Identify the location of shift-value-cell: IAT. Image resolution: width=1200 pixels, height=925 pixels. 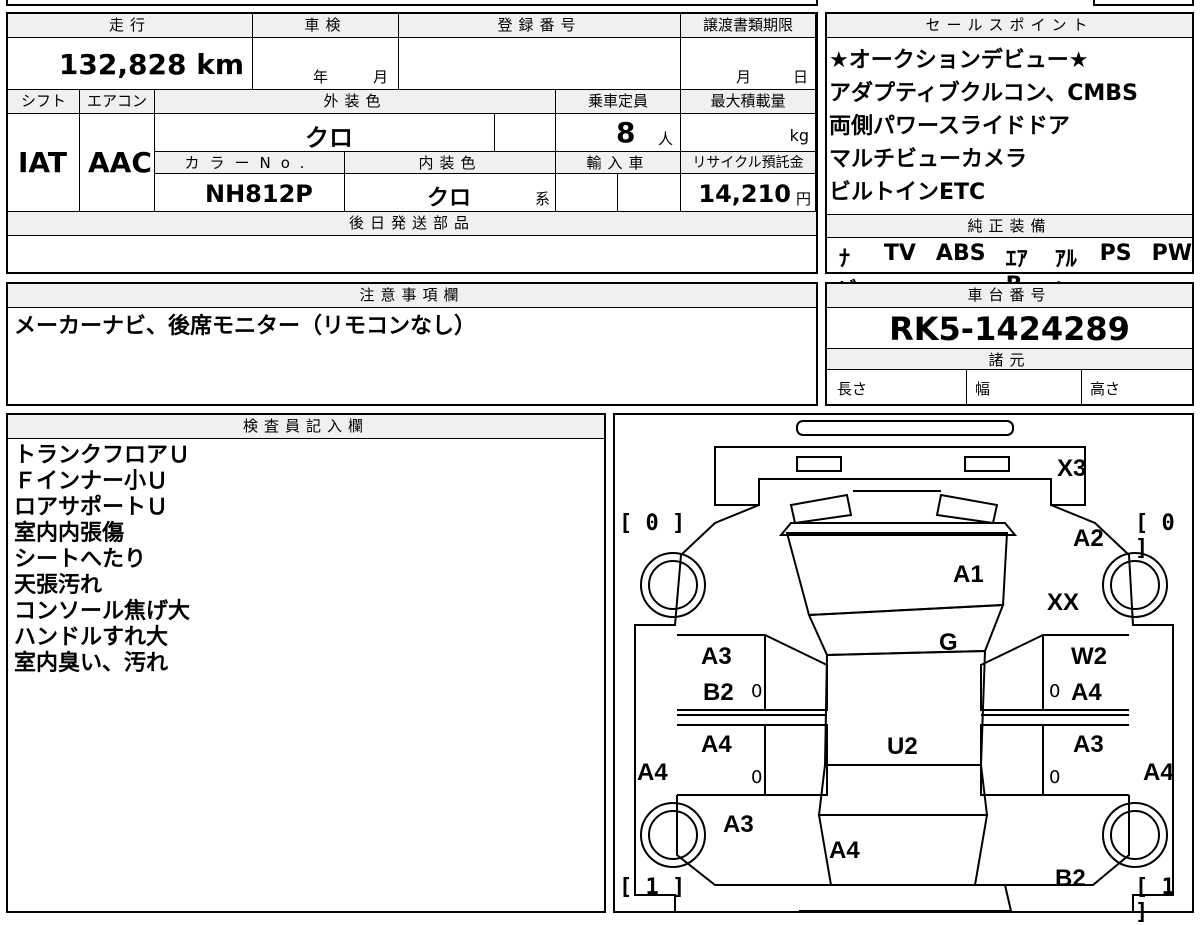
(44, 163).